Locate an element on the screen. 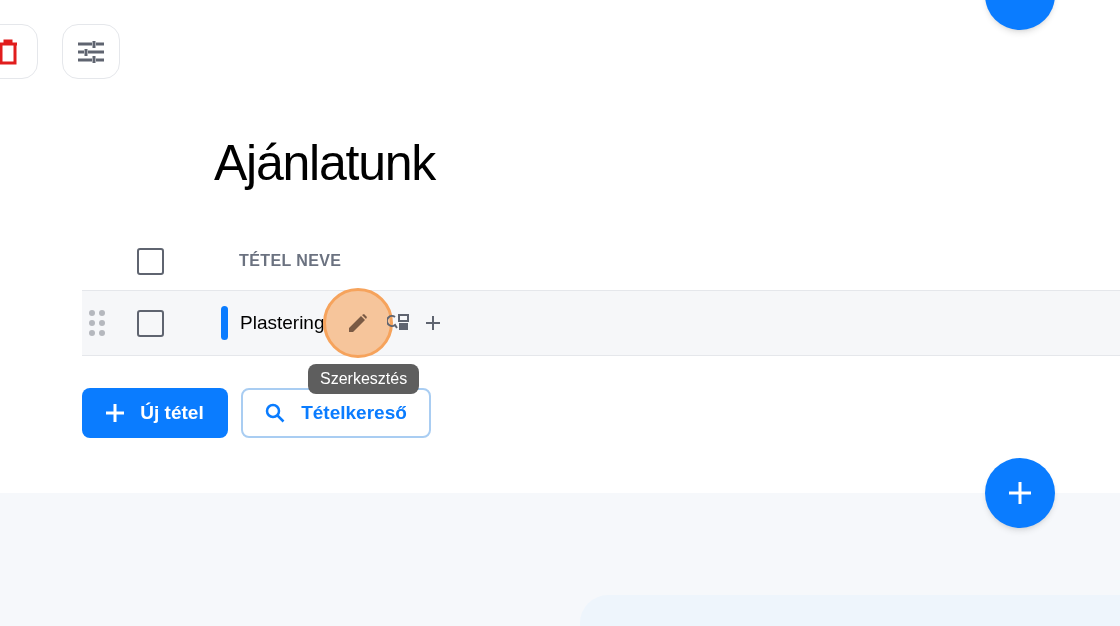 The height and width of the screenshot is (626, 1120). page-heading: Ajánlatunk is located at coordinates (325, 163).